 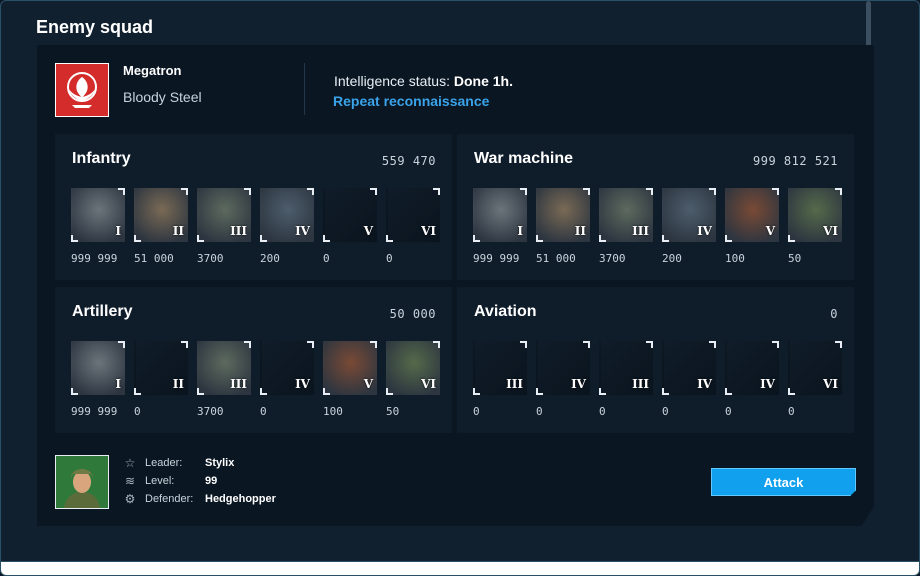 I want to click on robot-icon: ⚙, so click(x=130, y=499).